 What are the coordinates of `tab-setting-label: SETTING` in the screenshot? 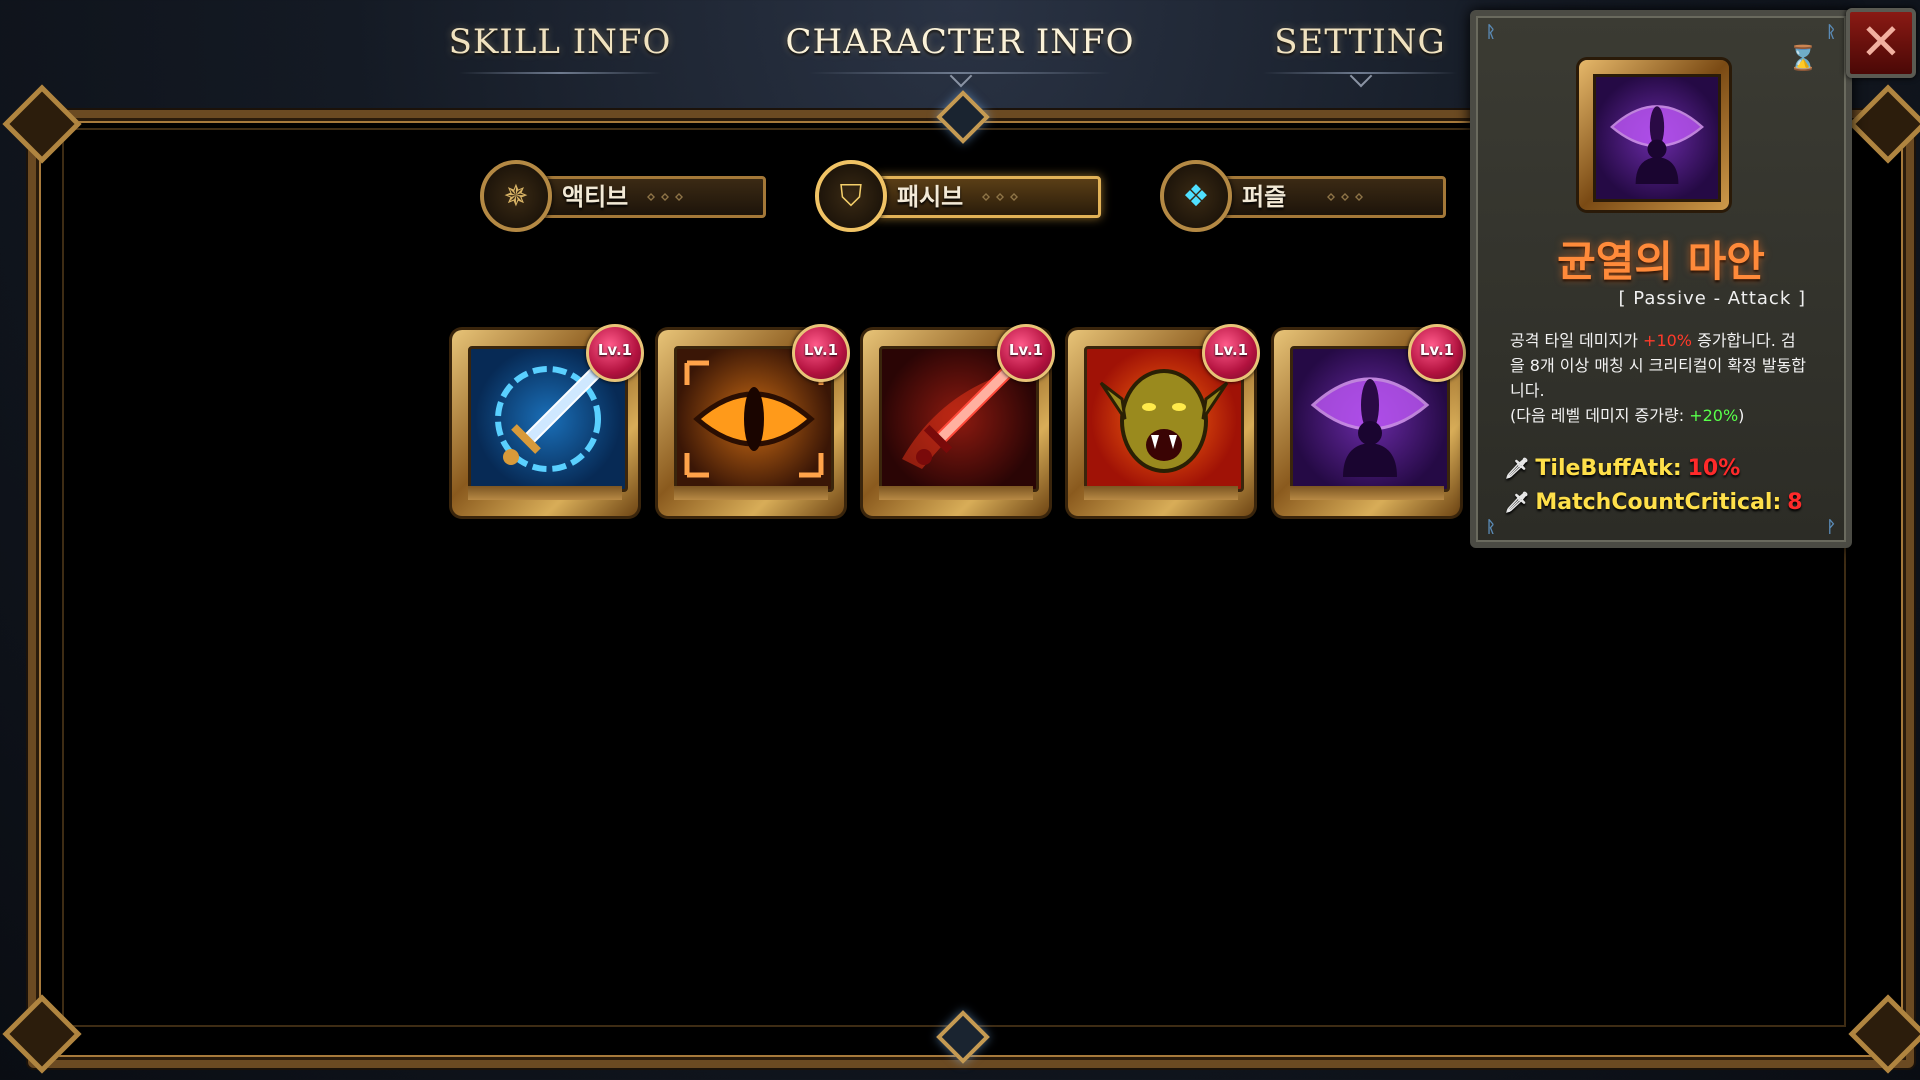 It's located at (1360, 42).